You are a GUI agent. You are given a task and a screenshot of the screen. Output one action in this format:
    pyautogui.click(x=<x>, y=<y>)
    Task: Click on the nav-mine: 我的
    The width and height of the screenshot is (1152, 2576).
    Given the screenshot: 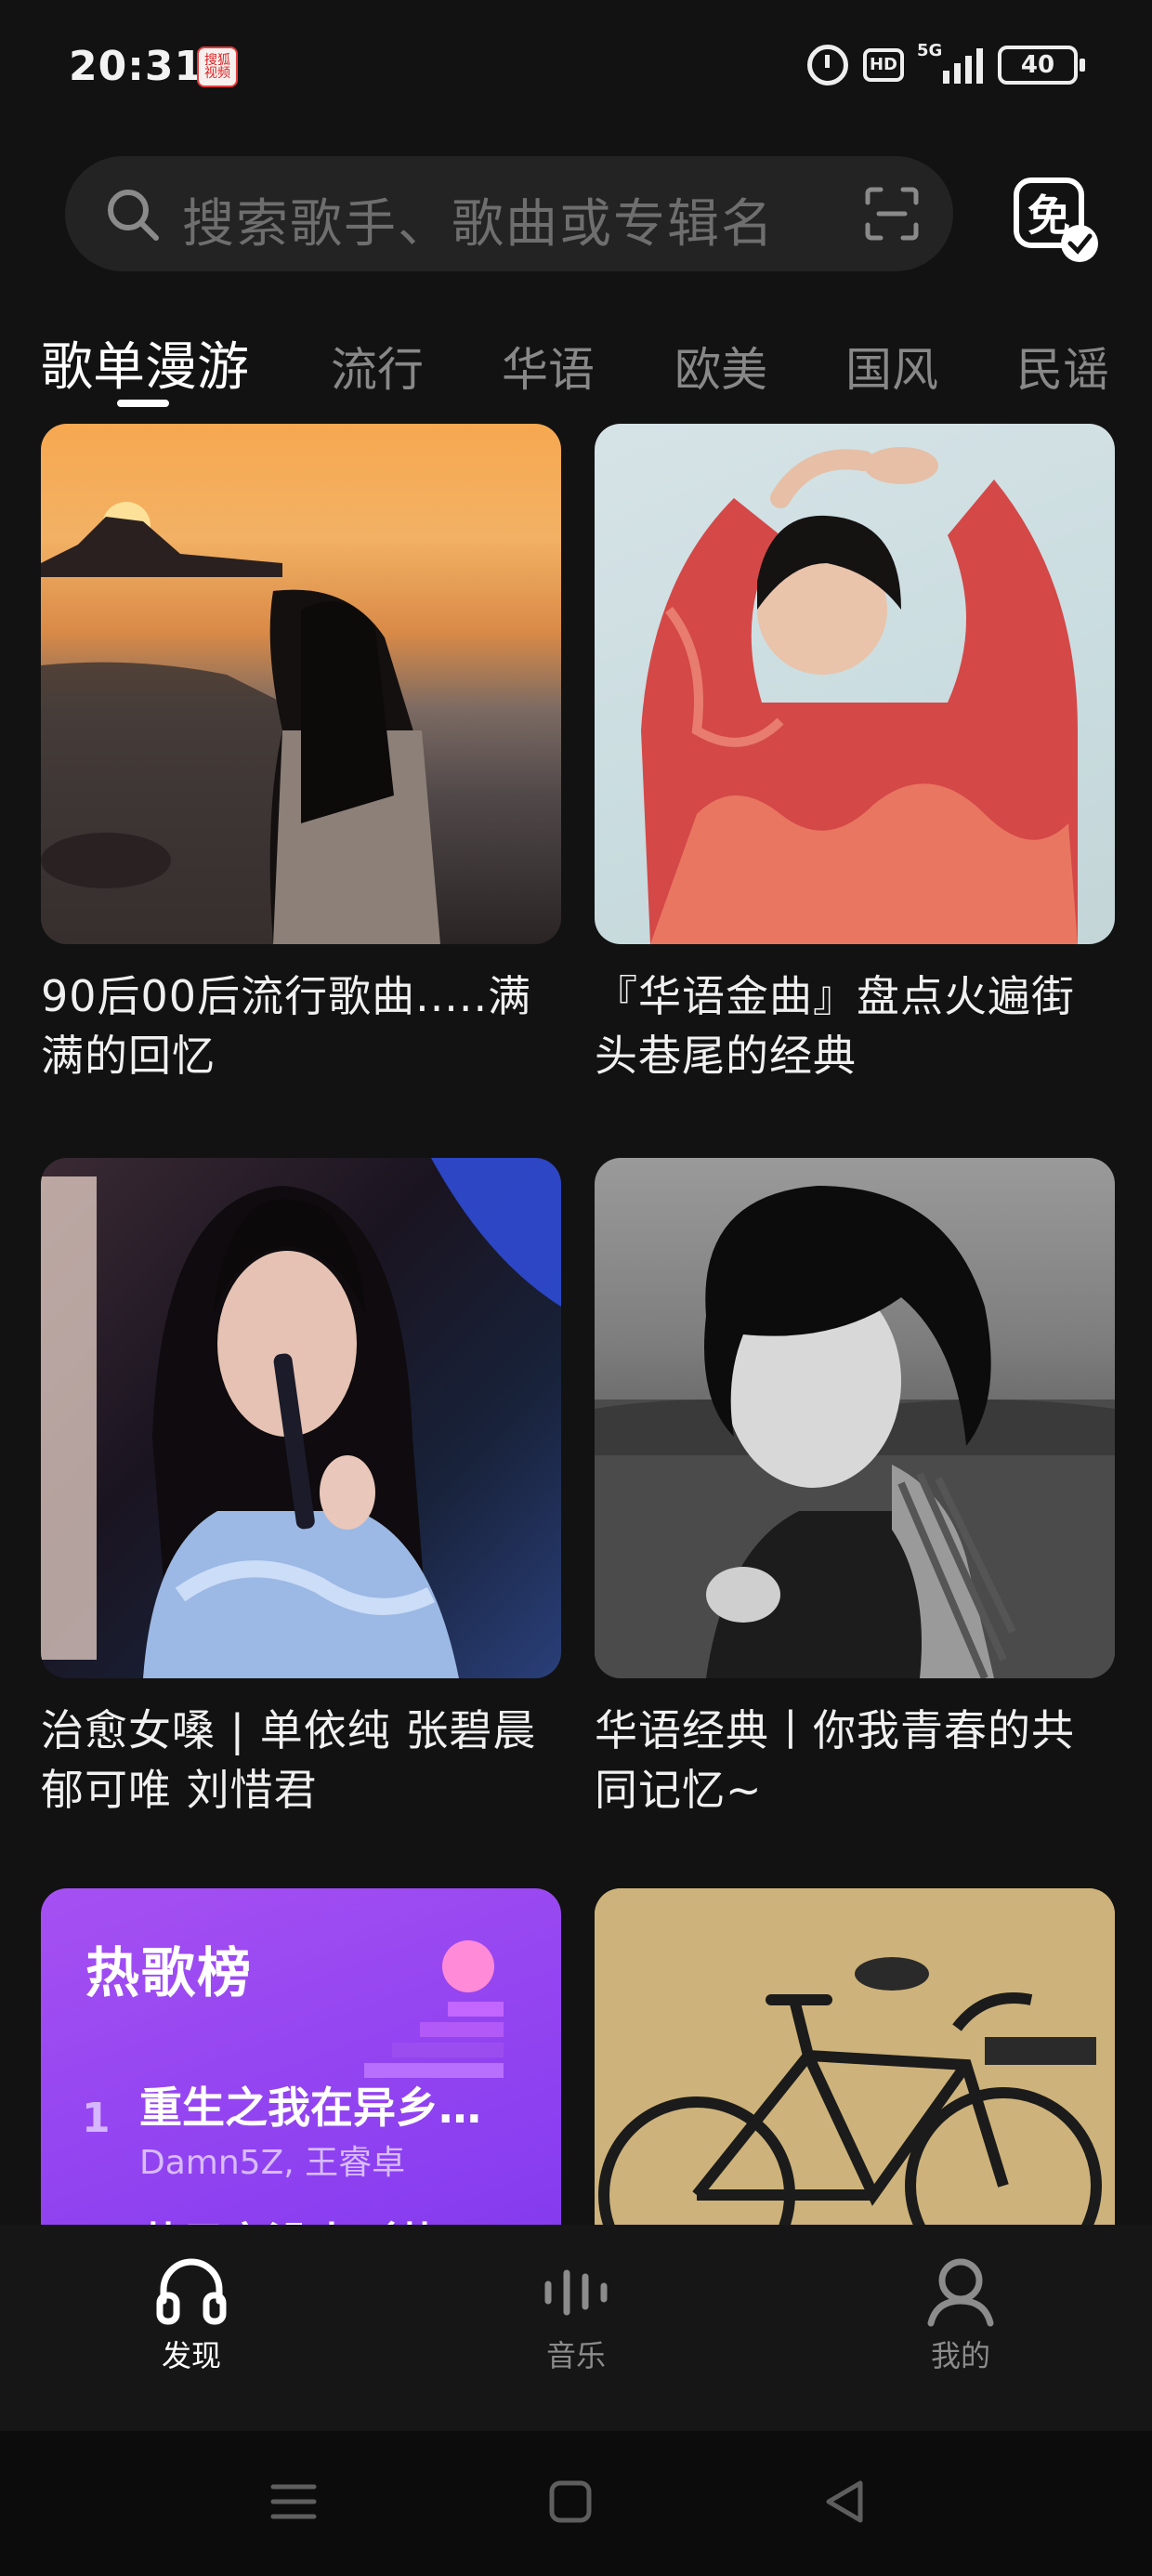 What is the action you would take?
    pyautogui.click(x=961, y=2314)
    